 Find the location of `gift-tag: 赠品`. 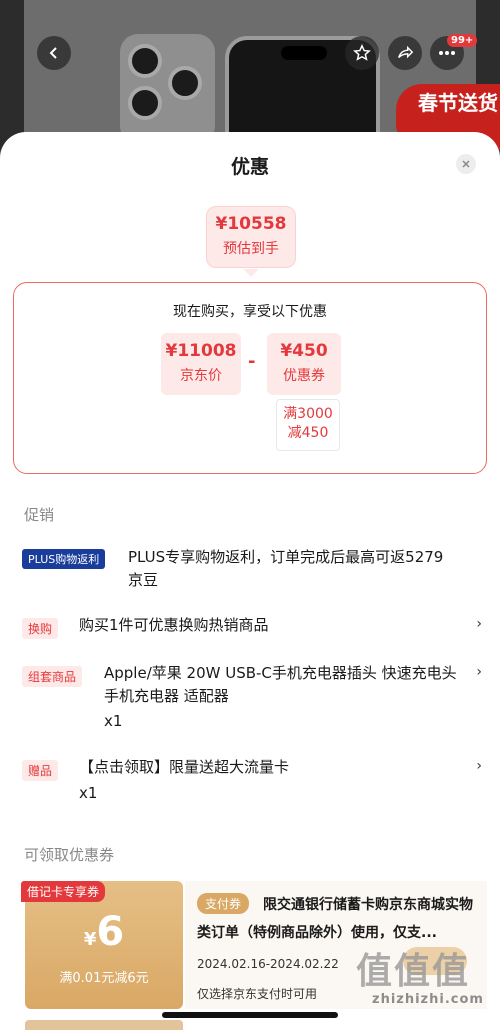

gift-tag: 赠品 is located at coordinates (40, 770).